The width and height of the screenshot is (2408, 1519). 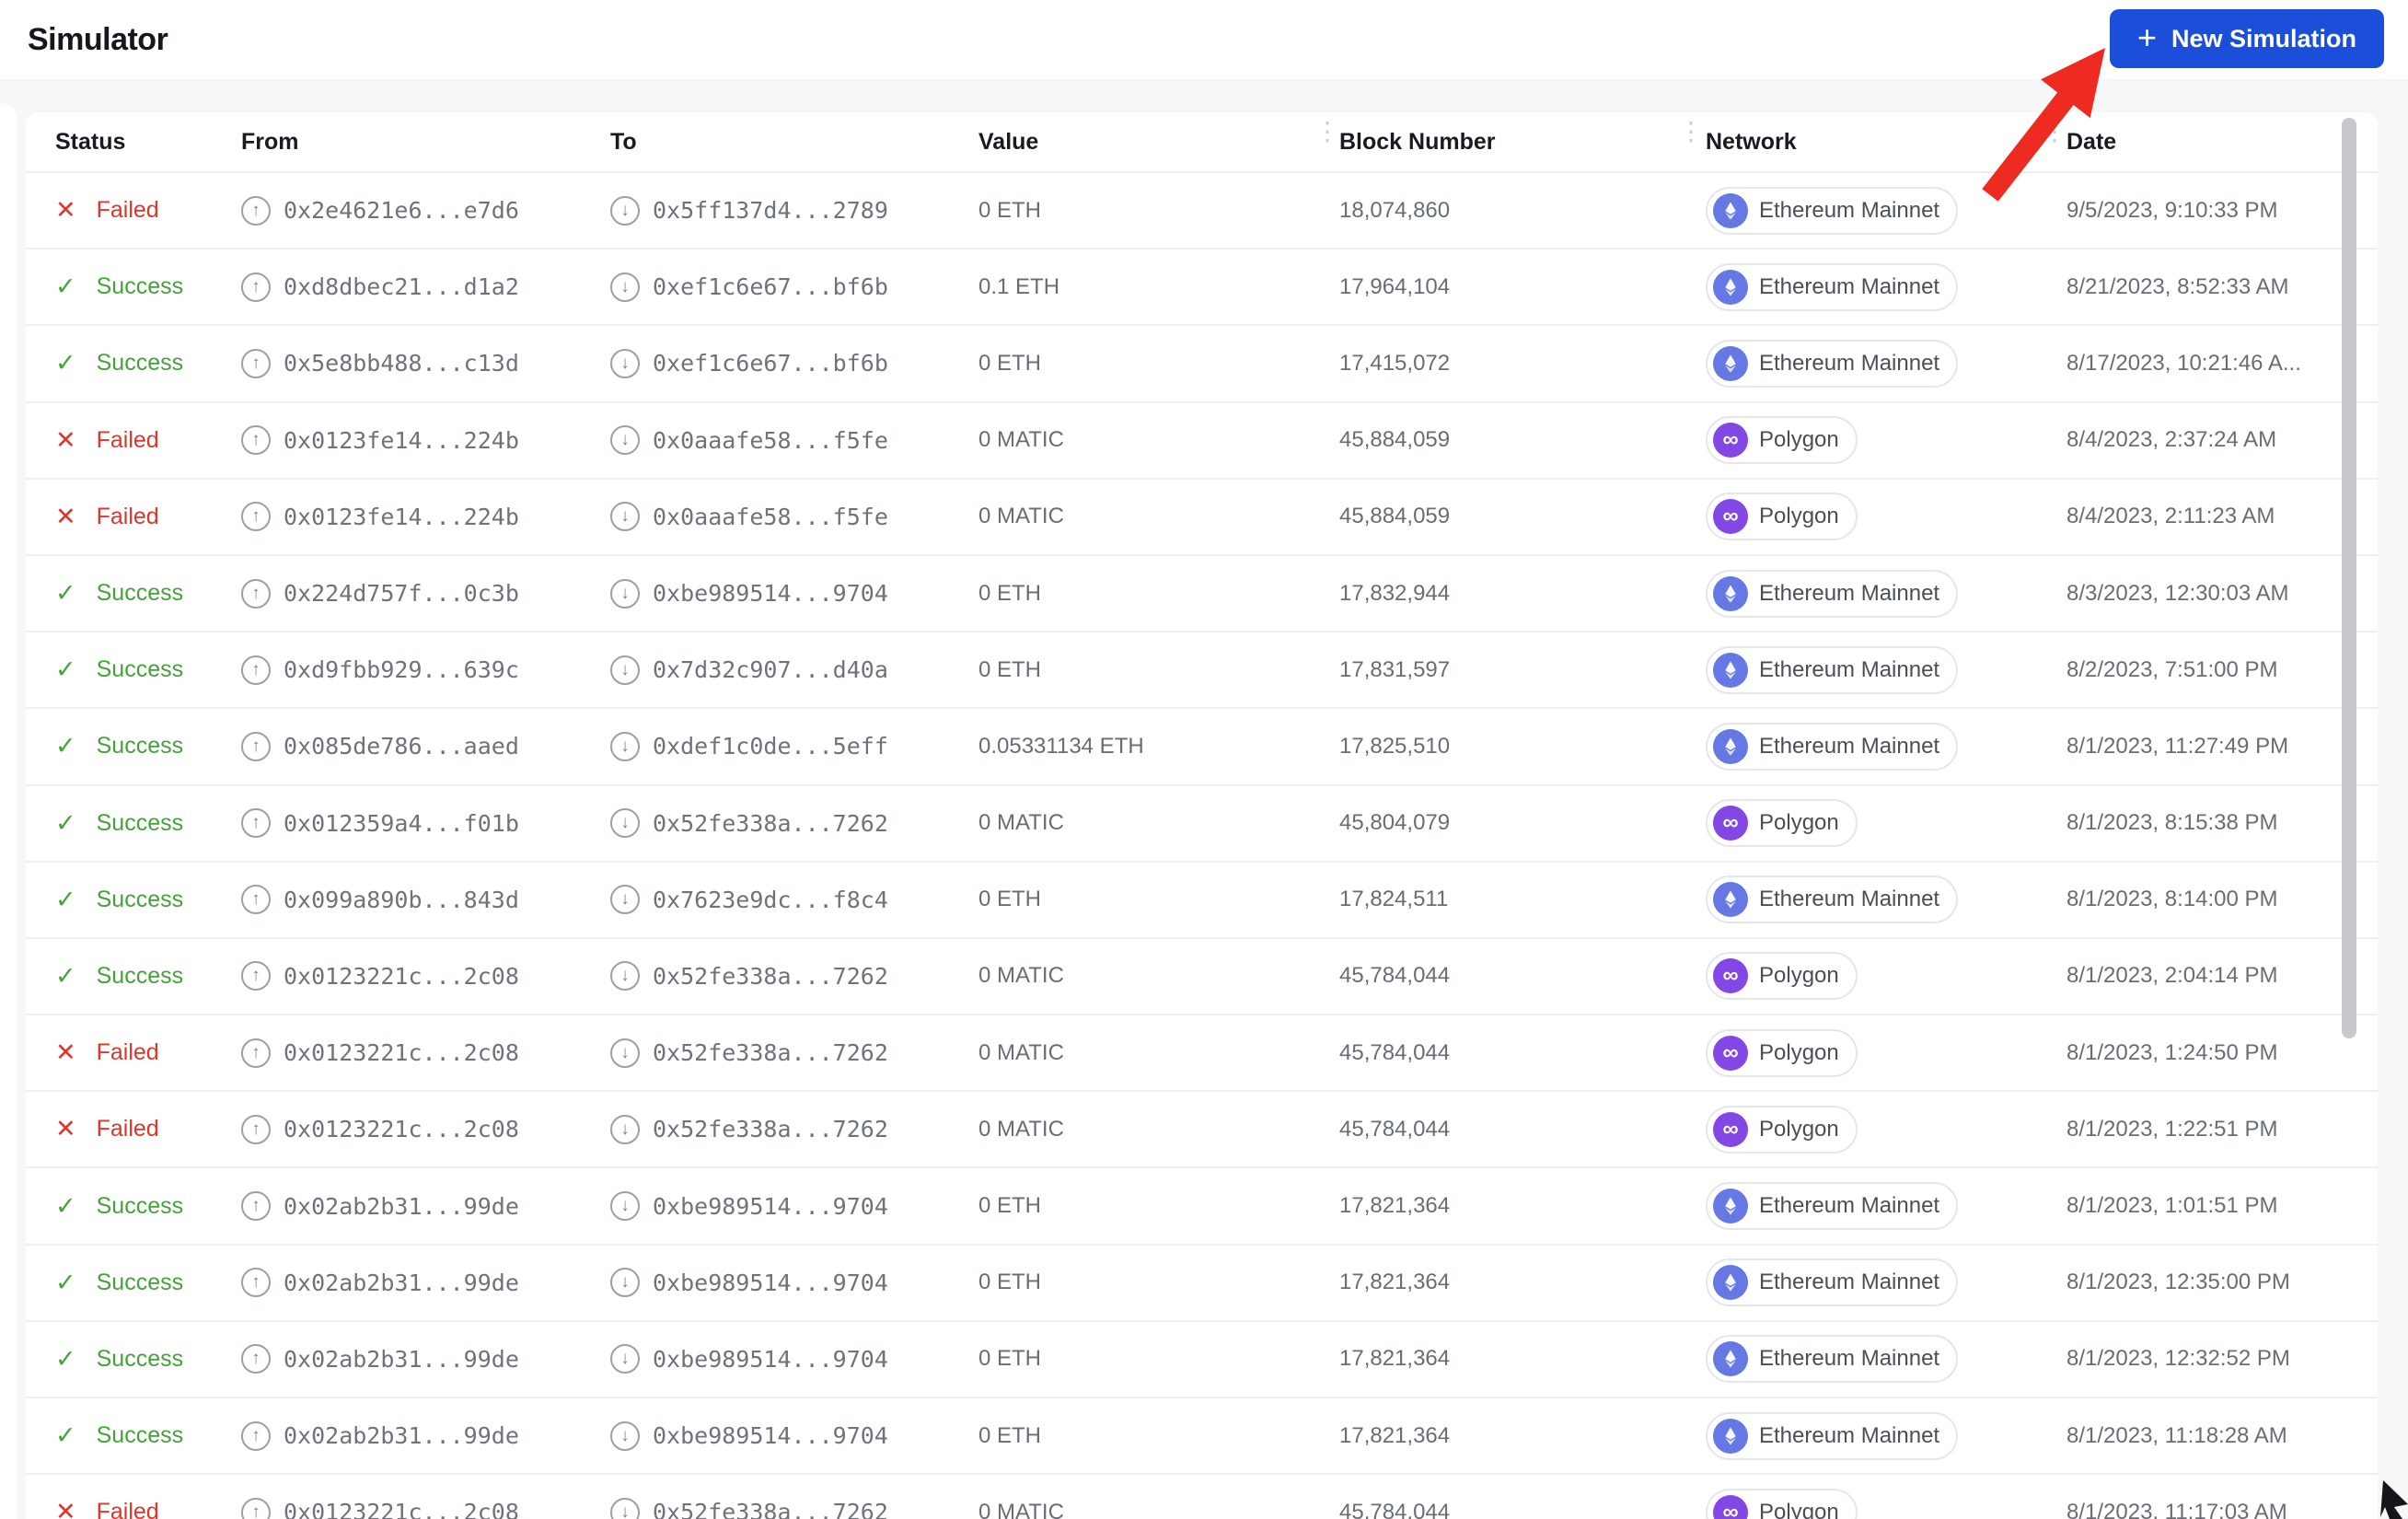 I want to click on date-cell: 8/1/2023, 2:04:14 PM, so click(x=2222, y=976).